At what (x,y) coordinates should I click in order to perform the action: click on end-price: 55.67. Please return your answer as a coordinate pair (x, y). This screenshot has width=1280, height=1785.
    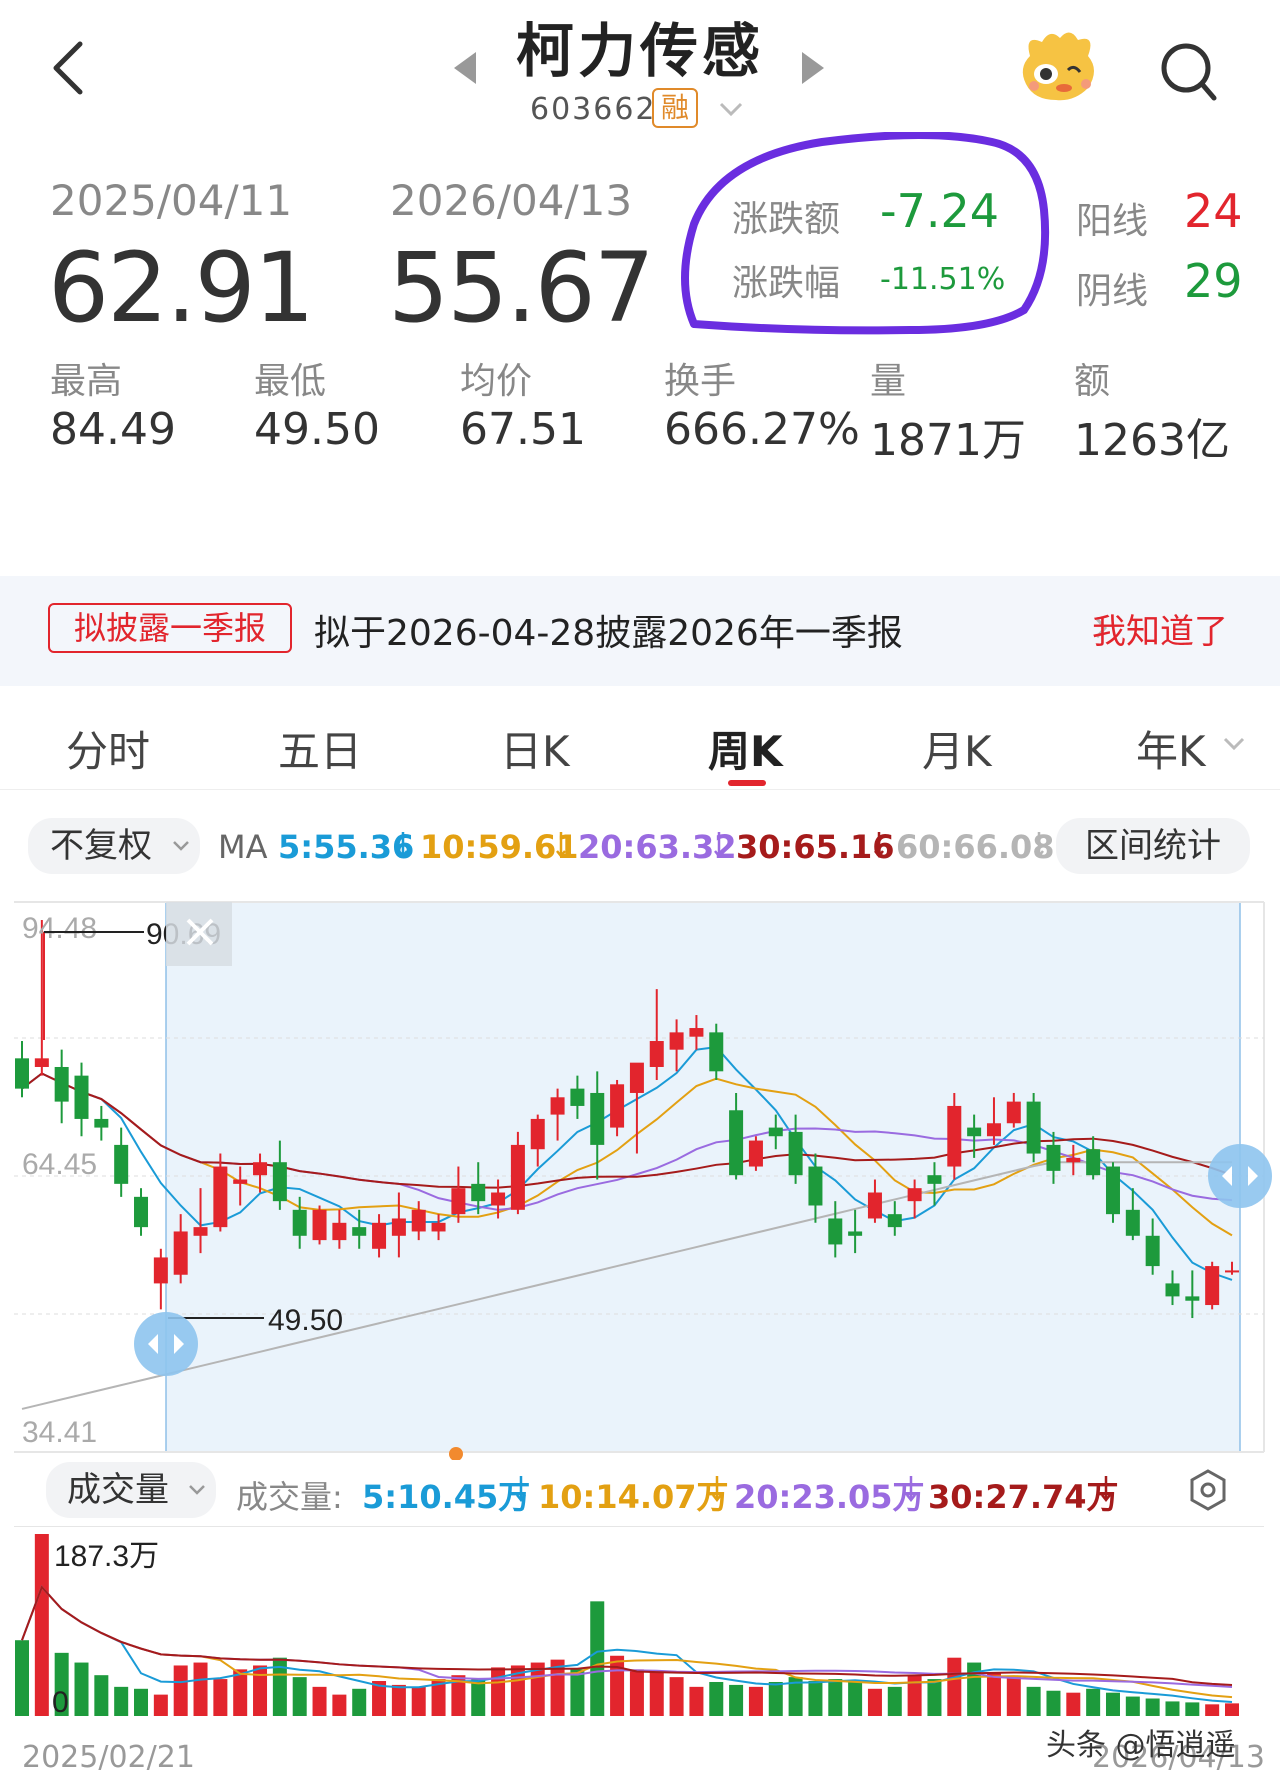
    Looking at the image, I should click on (521, 288).